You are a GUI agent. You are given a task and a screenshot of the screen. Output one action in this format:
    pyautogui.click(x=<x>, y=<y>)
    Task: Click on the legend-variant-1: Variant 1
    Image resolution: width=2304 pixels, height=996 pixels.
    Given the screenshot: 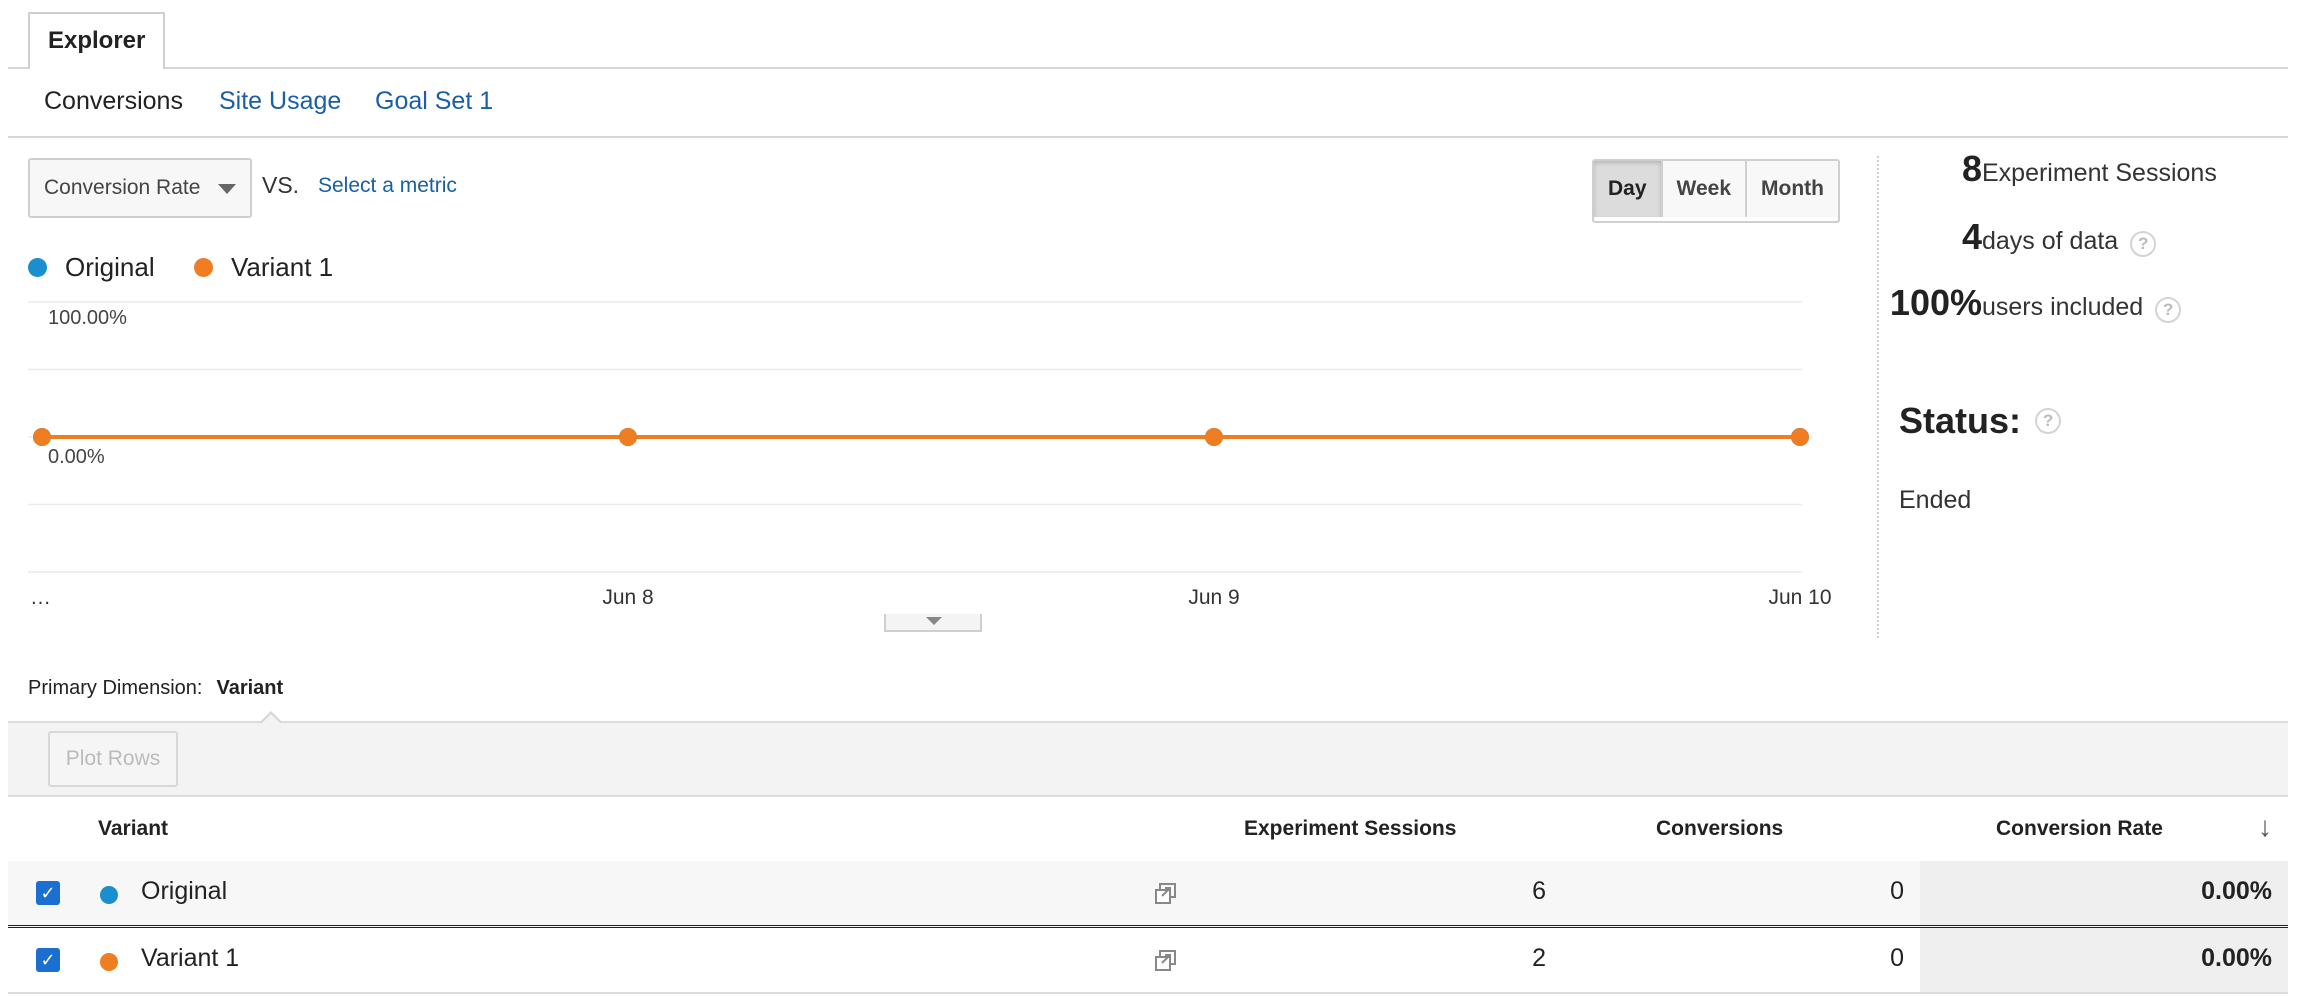 What is the action you would take?
    pyautogui.click(x=263, y=267)
    